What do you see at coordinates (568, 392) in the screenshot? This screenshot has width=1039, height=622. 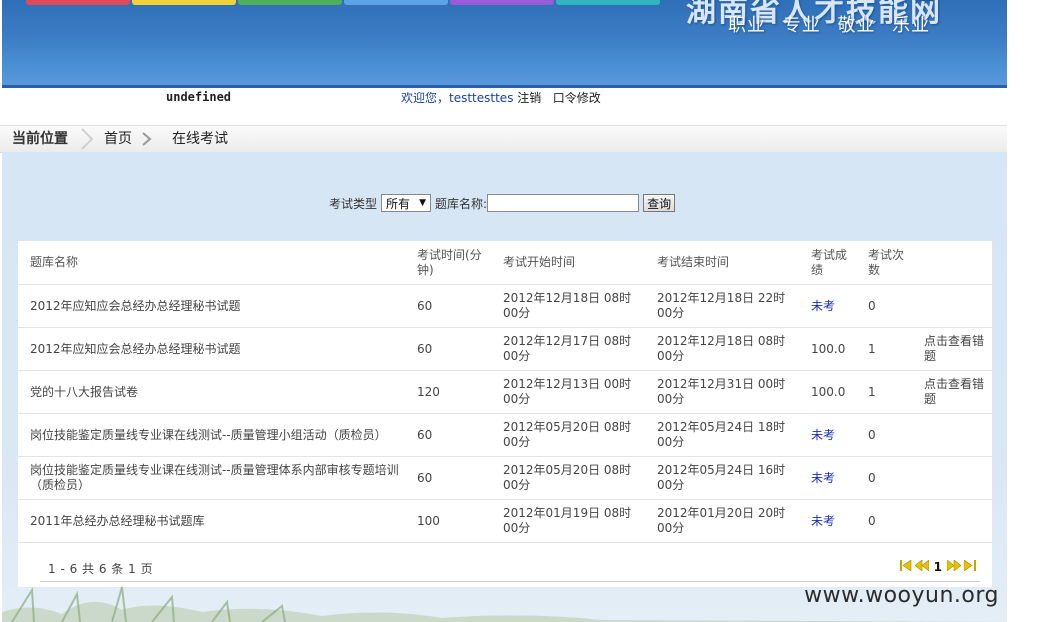 I see `start-time-cell: 2012年12月13日 00时00分` at bounding box center [568, 392].